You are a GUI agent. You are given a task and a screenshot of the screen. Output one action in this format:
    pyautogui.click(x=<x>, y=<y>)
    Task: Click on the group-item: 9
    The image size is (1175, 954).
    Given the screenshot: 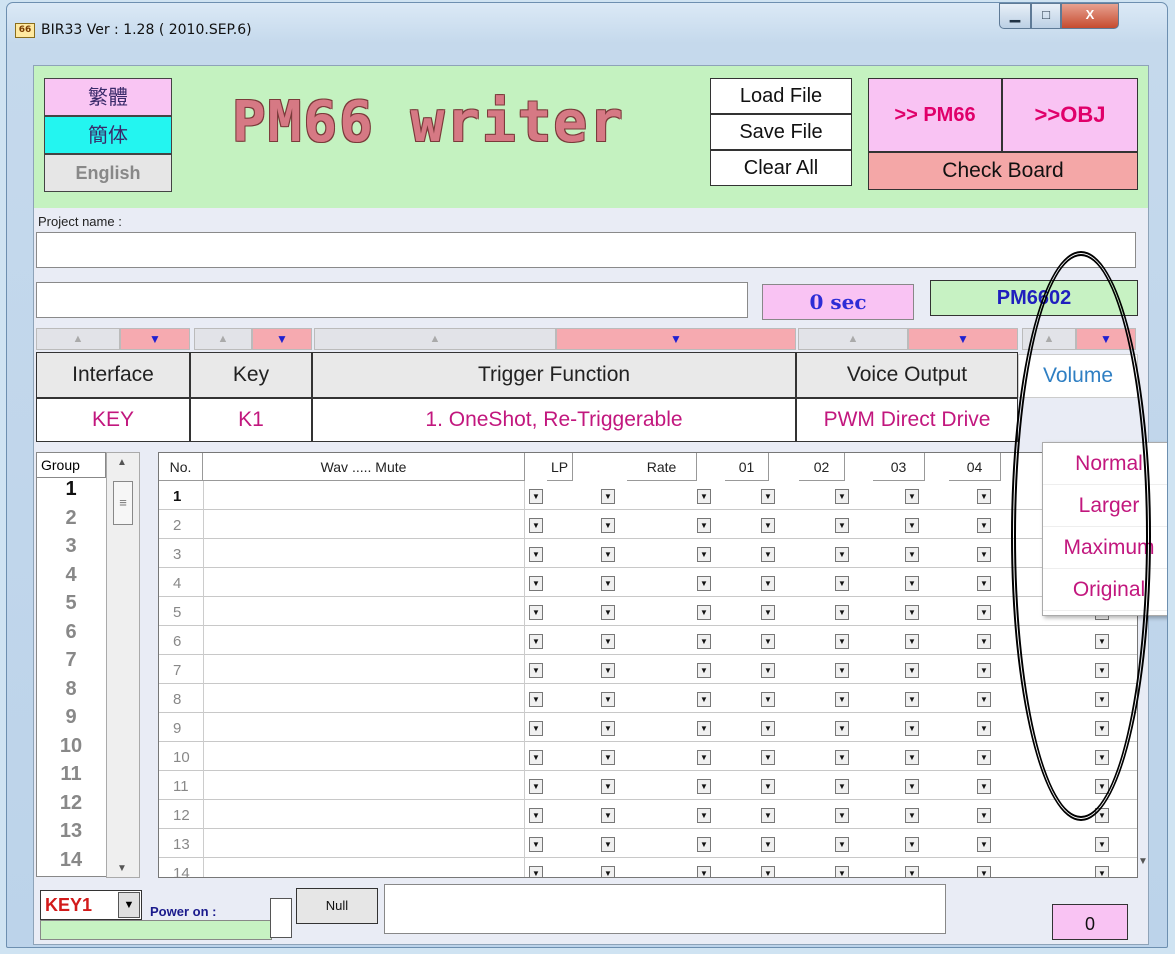 What is the action you would take?
    pyautogui.click(x=71, y=717)
    